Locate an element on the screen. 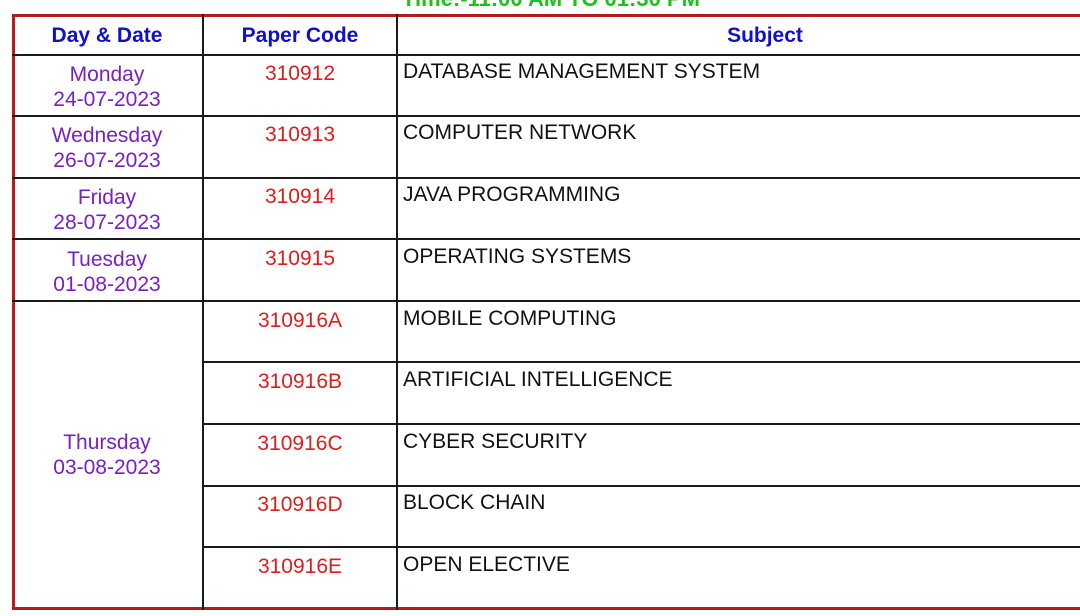 The image size is (1080, 616). exam-date: 01-08-2023 is located at coordinates (107, 284).